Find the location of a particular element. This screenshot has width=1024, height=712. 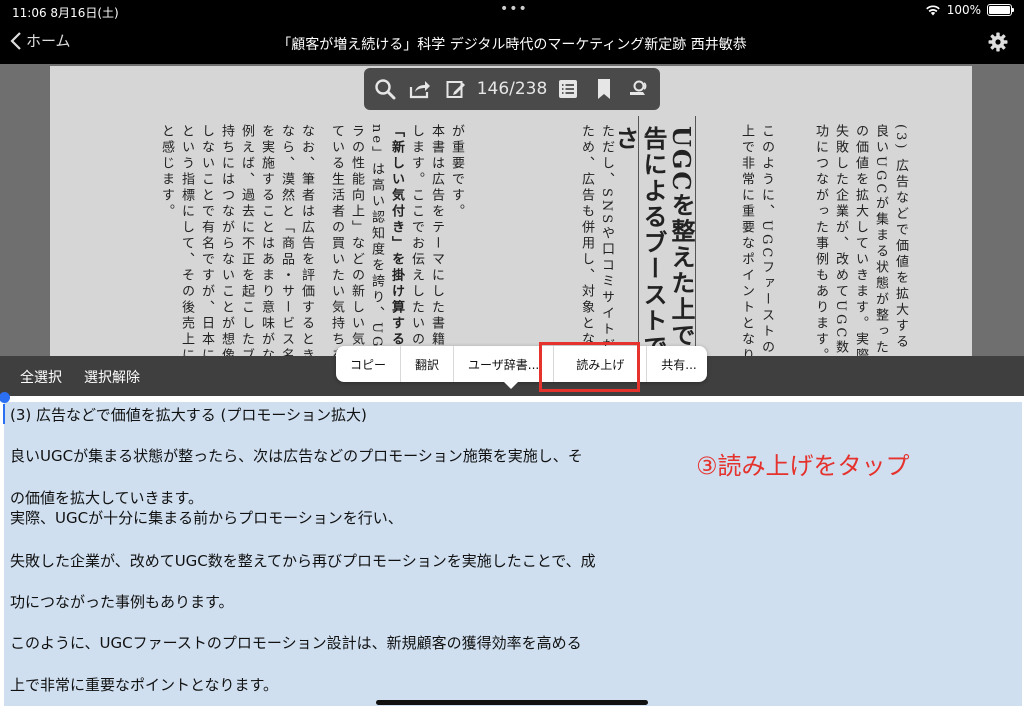

wifi-icon is located at coordinates (932, 10).